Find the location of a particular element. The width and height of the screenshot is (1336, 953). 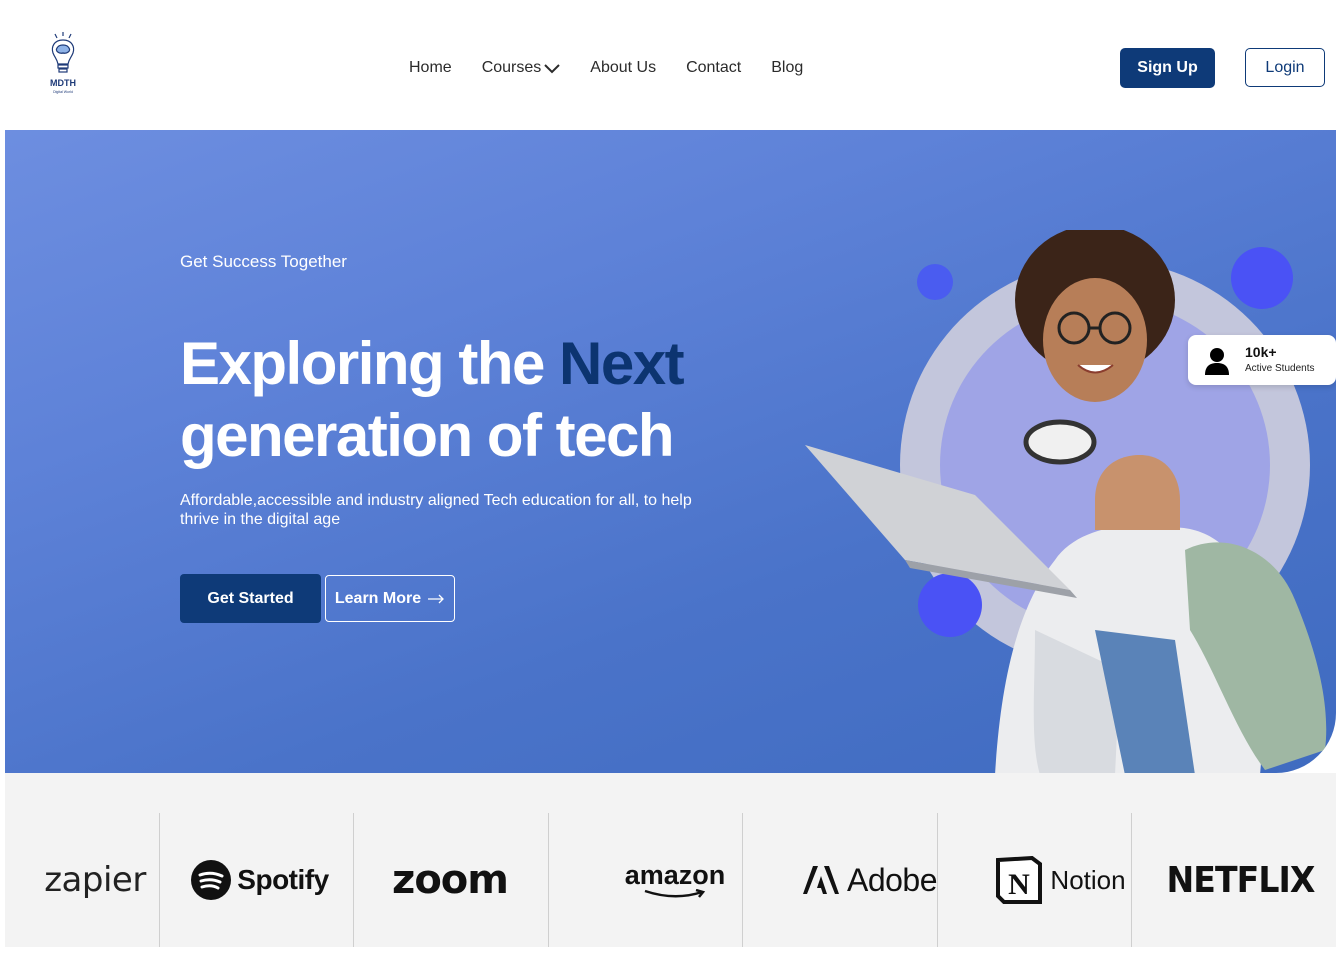

nav-home: Home is located at coordinates (430, 68).